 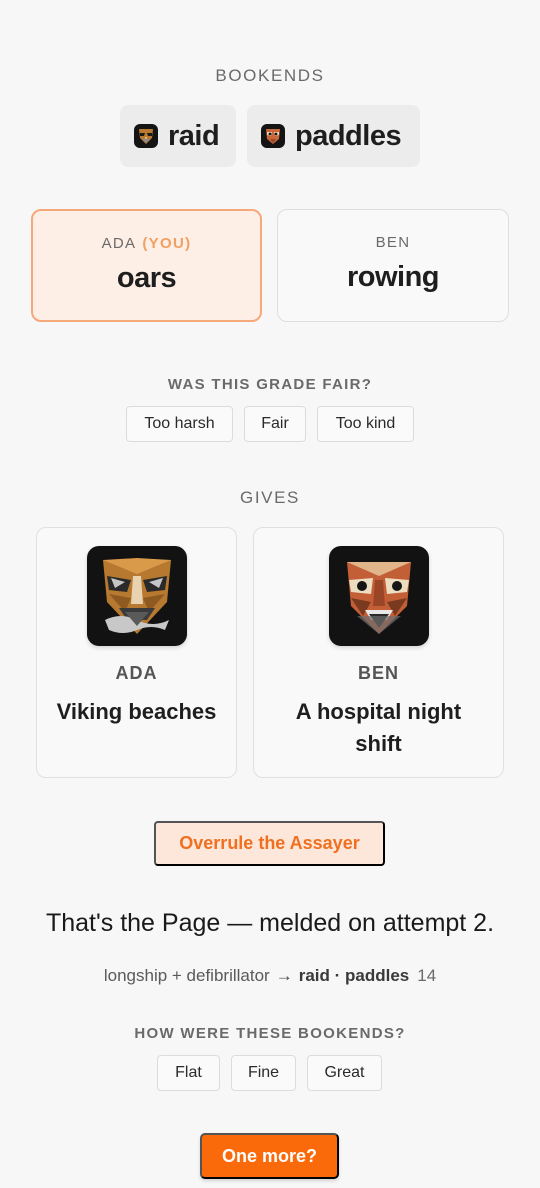 I want to click on bookends-label: BOOKENDS, so click(x=270, y=75).